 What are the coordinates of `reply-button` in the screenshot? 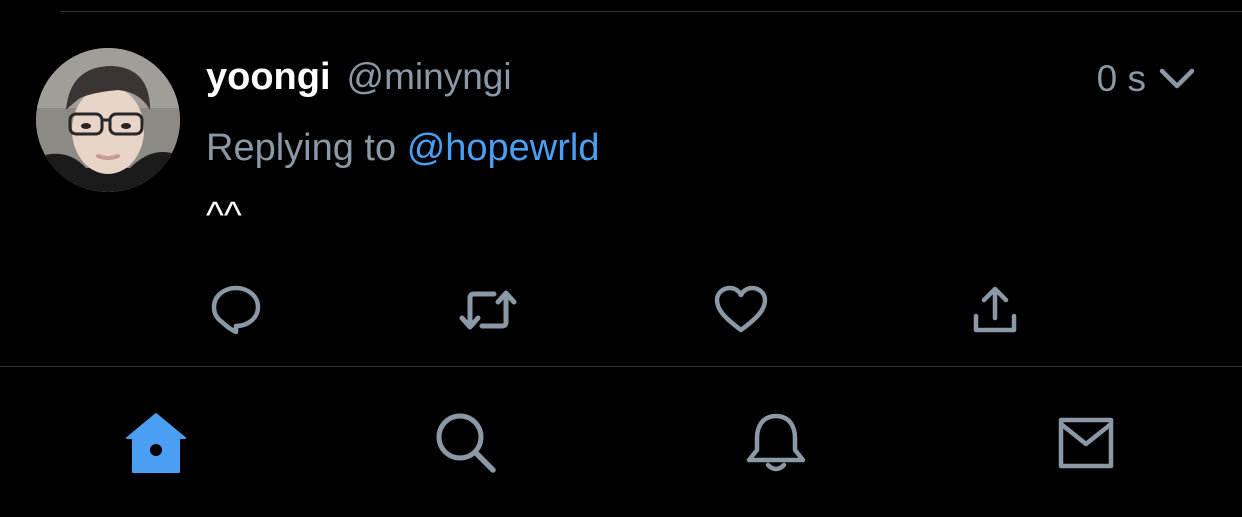 It's located at (236, 310).